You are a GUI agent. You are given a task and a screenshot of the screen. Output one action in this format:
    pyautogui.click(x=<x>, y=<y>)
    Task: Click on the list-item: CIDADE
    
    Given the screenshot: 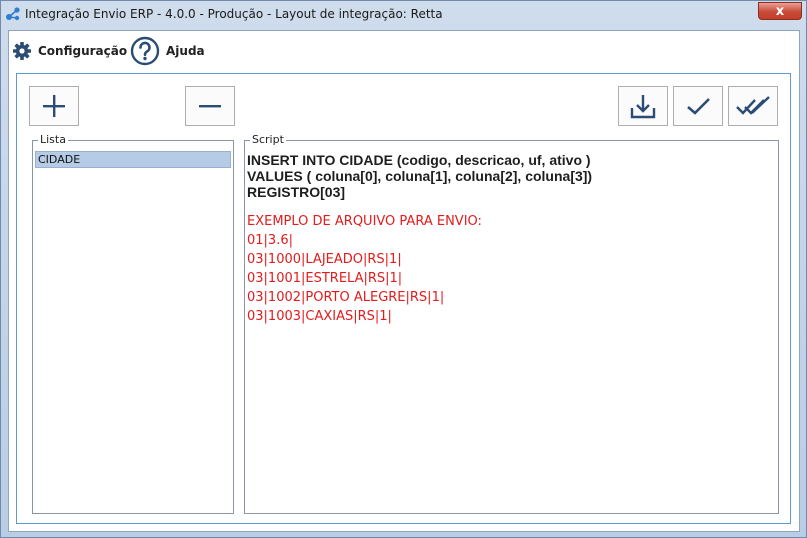 What is the action you would take?
    pyautogui.click(x=133, y=159)
    